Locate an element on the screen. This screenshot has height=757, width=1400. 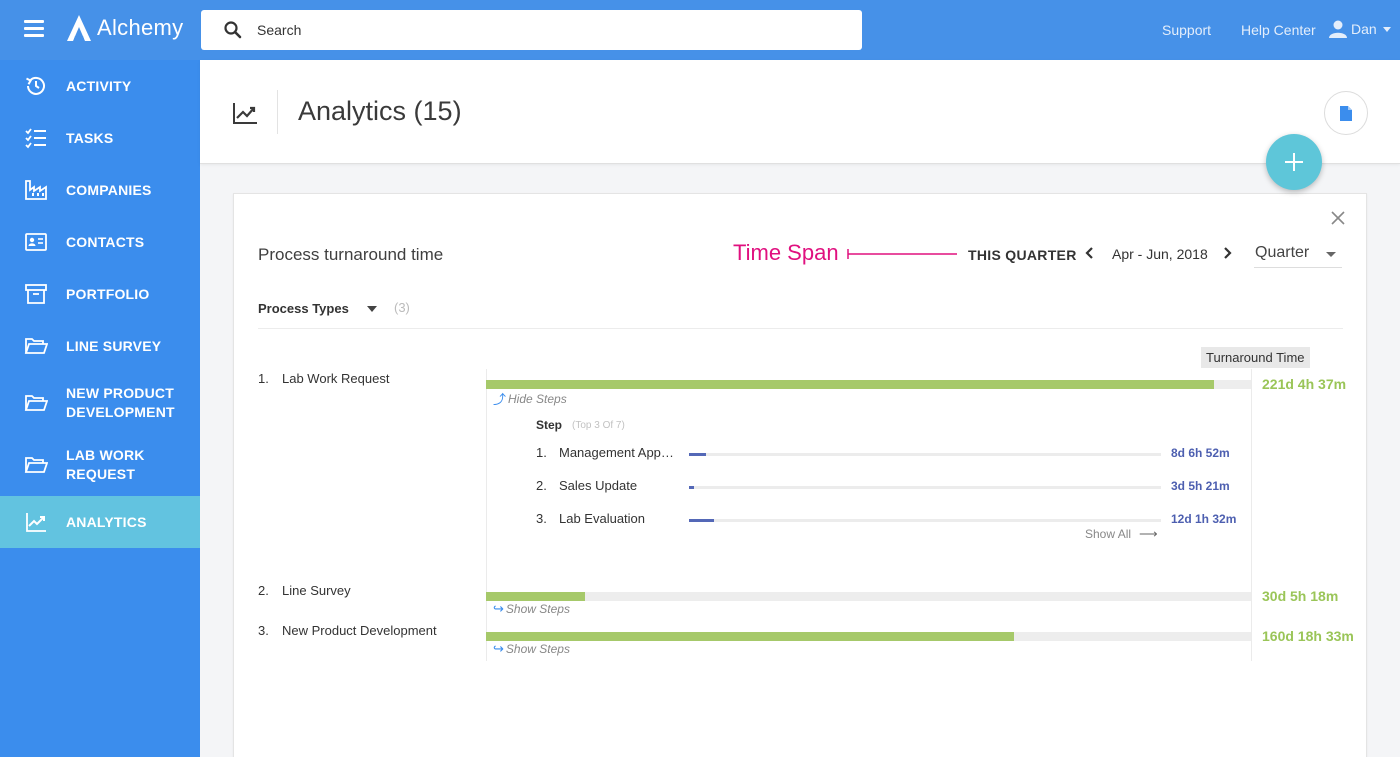
checklist-icon is located at coordinates (35, 138).